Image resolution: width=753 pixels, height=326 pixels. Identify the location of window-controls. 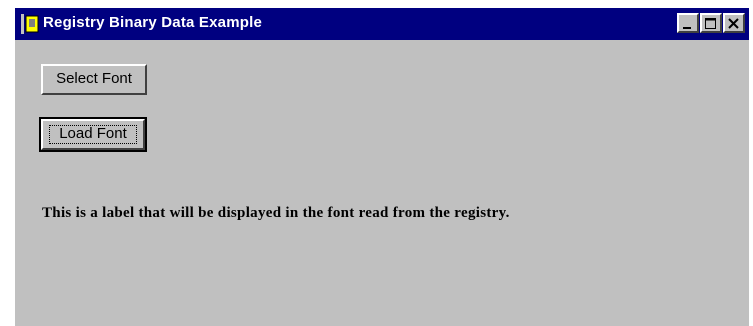
(710, 24).